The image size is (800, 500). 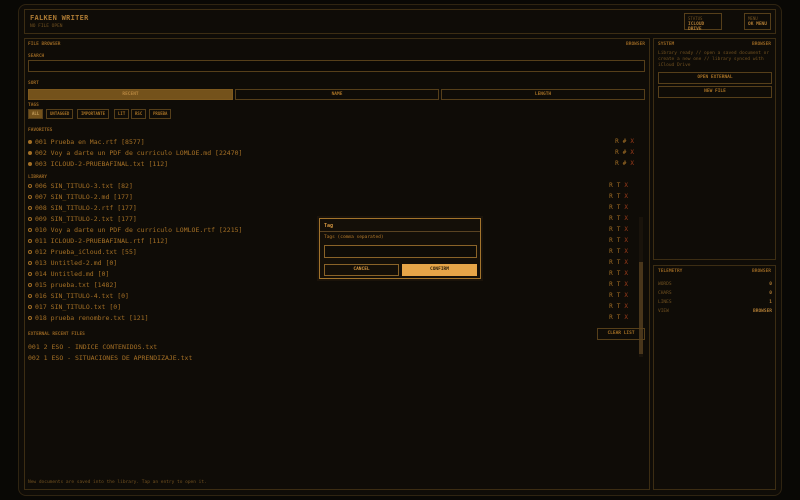 I want to click on tags-input, so click(x=400, y=251).